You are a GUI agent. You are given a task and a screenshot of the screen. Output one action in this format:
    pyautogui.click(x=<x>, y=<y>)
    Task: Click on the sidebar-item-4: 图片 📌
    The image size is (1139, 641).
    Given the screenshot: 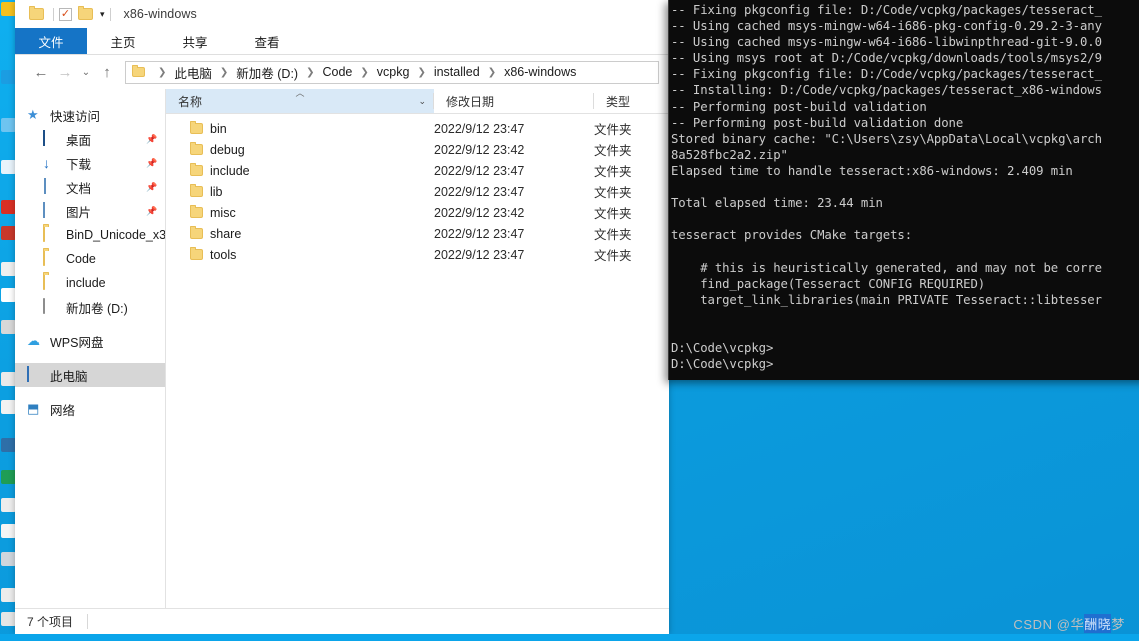 What is the action you would take?
    pyautogui.click(x=90, y=211)
    